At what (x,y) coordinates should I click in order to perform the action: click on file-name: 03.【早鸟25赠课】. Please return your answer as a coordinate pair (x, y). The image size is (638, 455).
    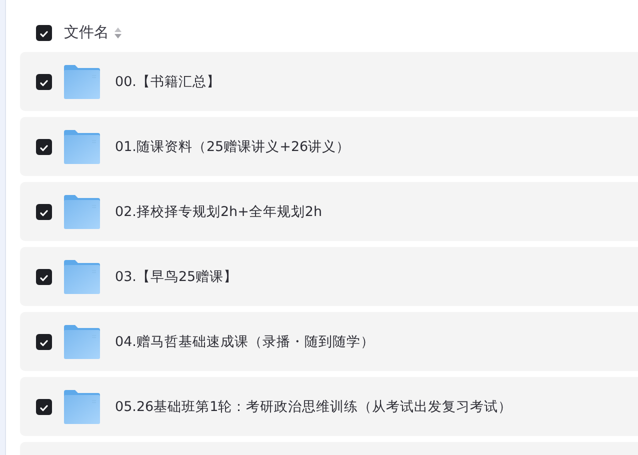
    Looking at the image, I should click on (176, 277).